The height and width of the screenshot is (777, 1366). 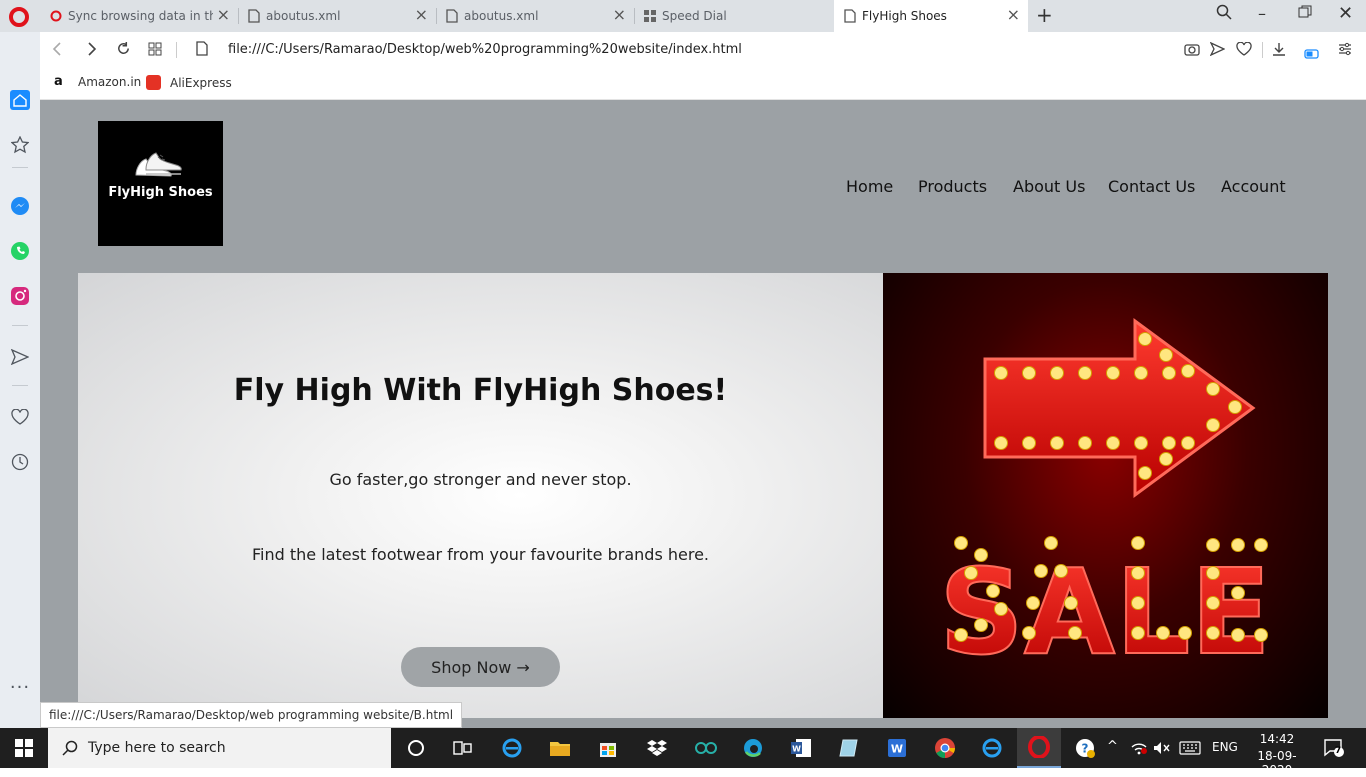 I want to click on new-tab-icon: +, so click(x=1044, y=15).